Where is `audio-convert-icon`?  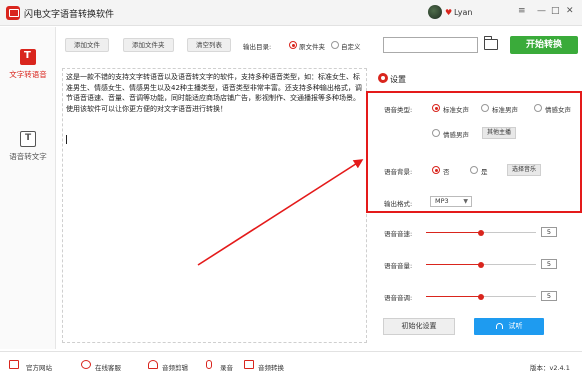 audio-convert-icon is located at coordinates (249, 364).